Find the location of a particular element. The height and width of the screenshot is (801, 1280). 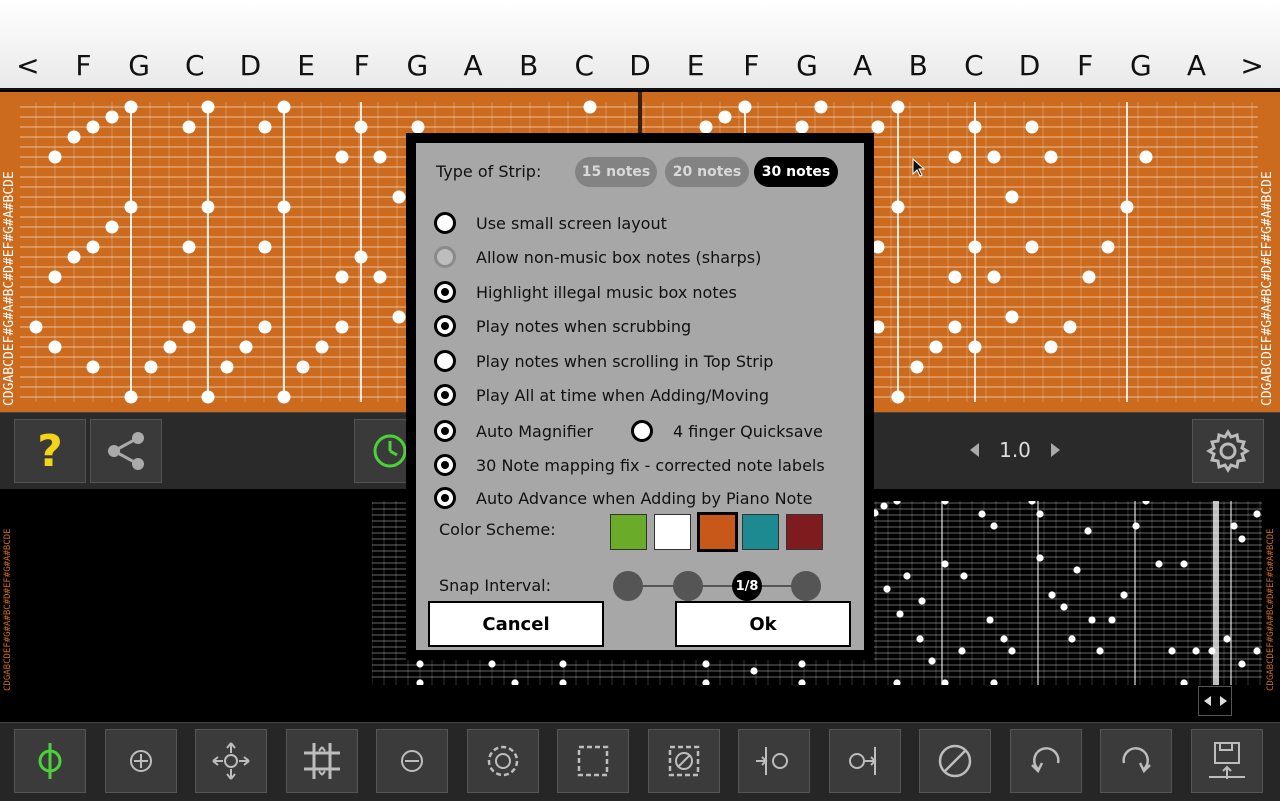

insert-right-button is located at coordinates (864, 761).